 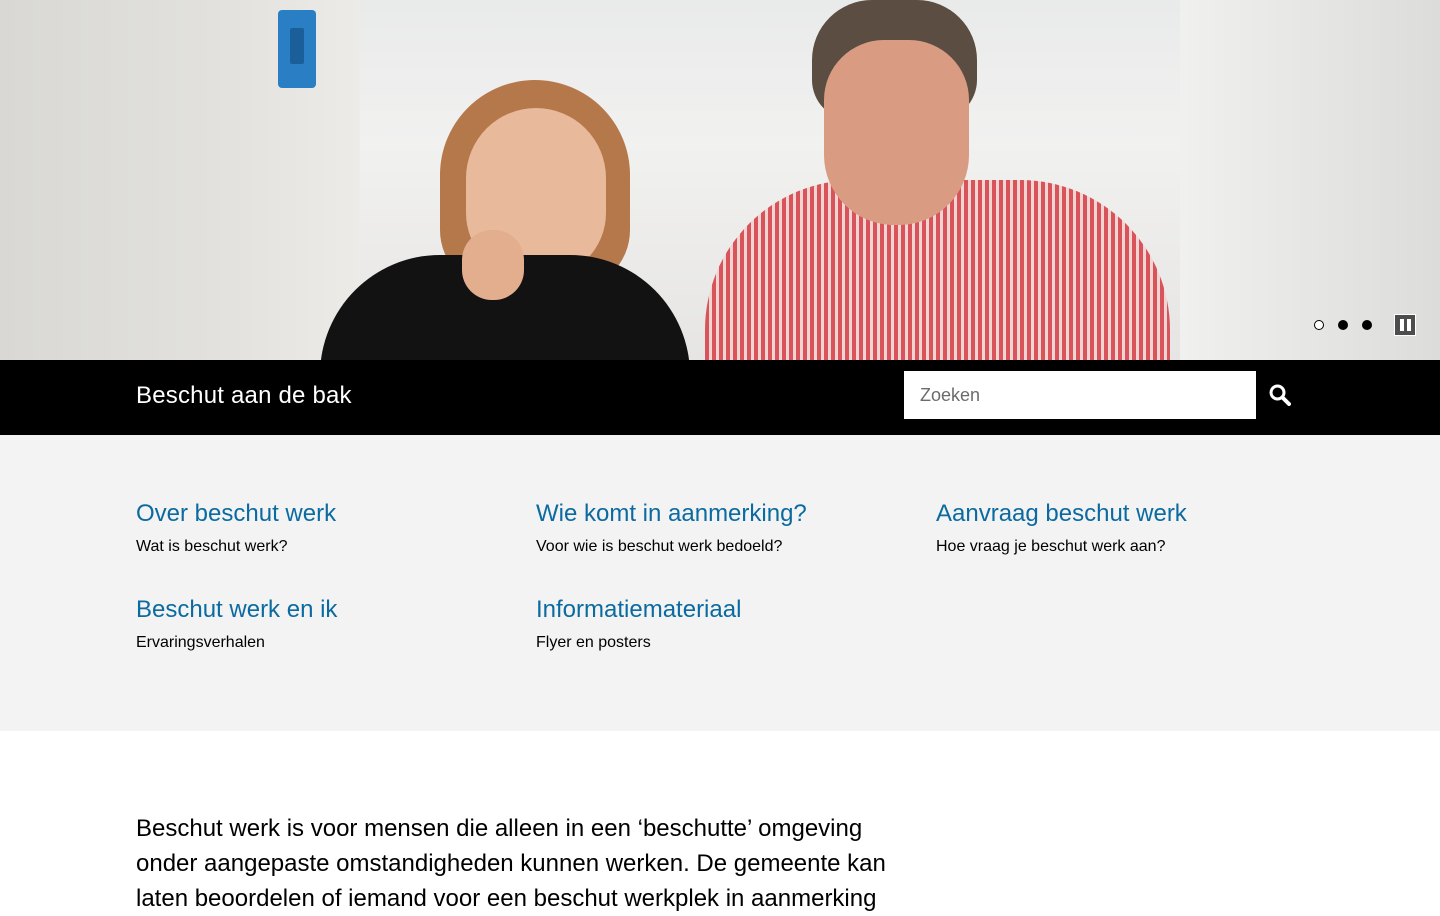 I want to click on search-input, so click(x=1080, y=395).